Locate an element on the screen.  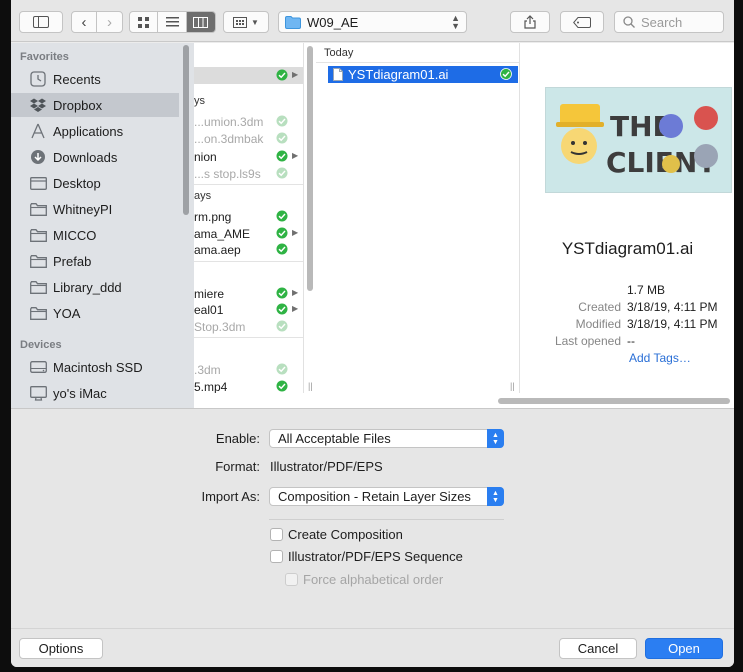
options-button: Options is located at coordinates (61, 648).